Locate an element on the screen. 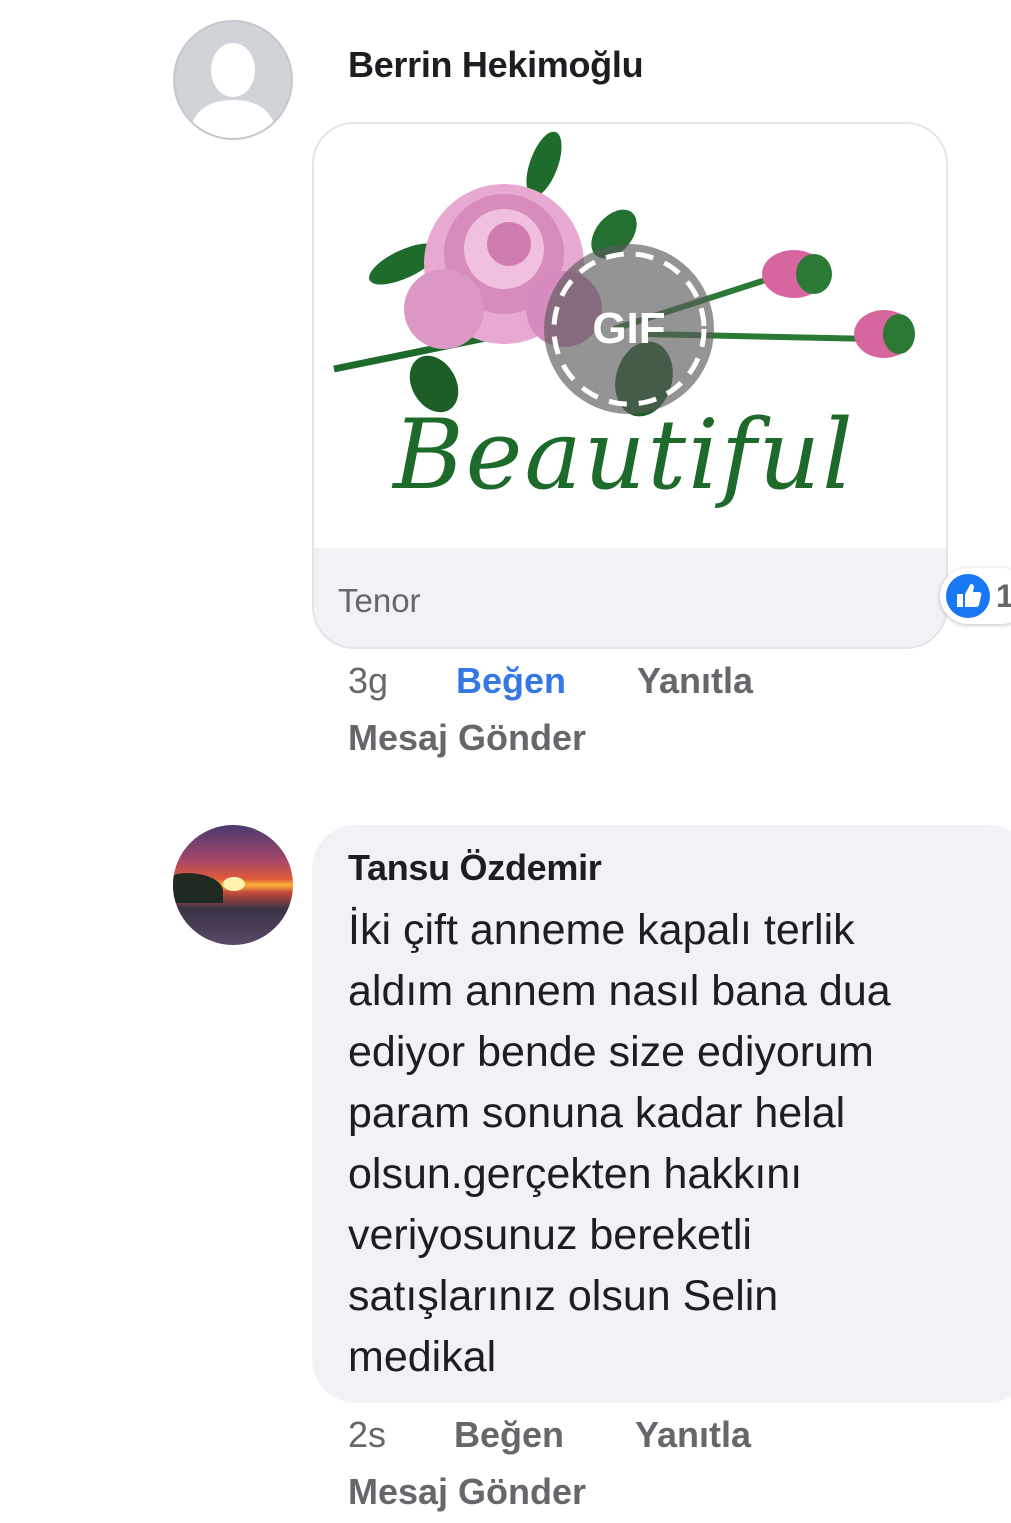  gif-badge-label: GIF is located at coordinates (629, 328).